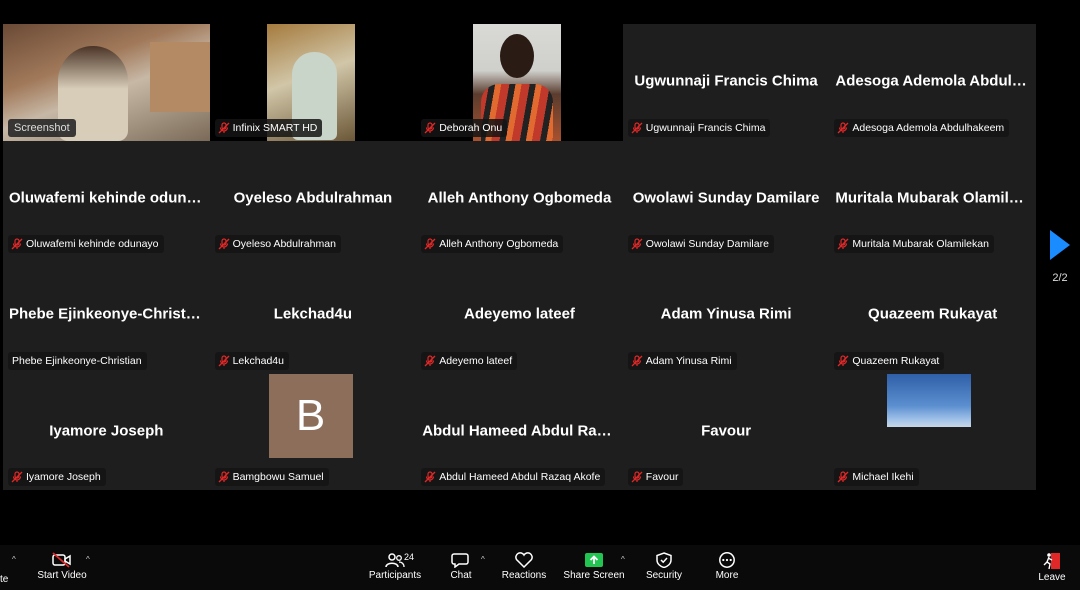  What do you see at coordinates (63, 477) in the screenshot?
I see `participant-name-text: Iyamore Joseph` at bounding box center [63, 477].